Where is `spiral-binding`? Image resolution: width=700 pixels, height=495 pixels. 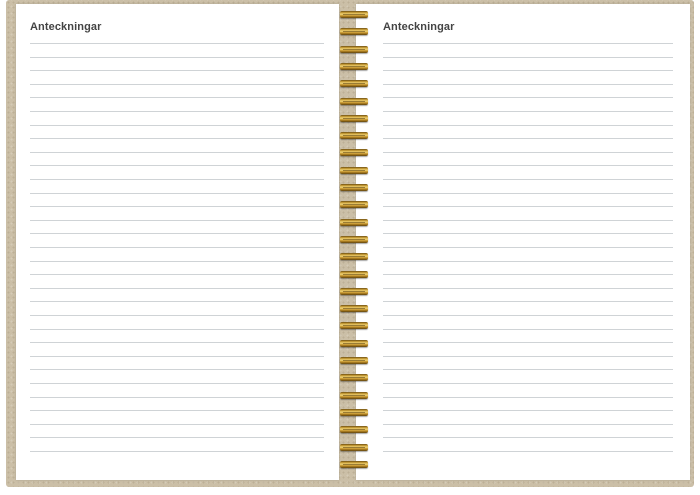
spiral-binding is located at coordinates (354, 243).